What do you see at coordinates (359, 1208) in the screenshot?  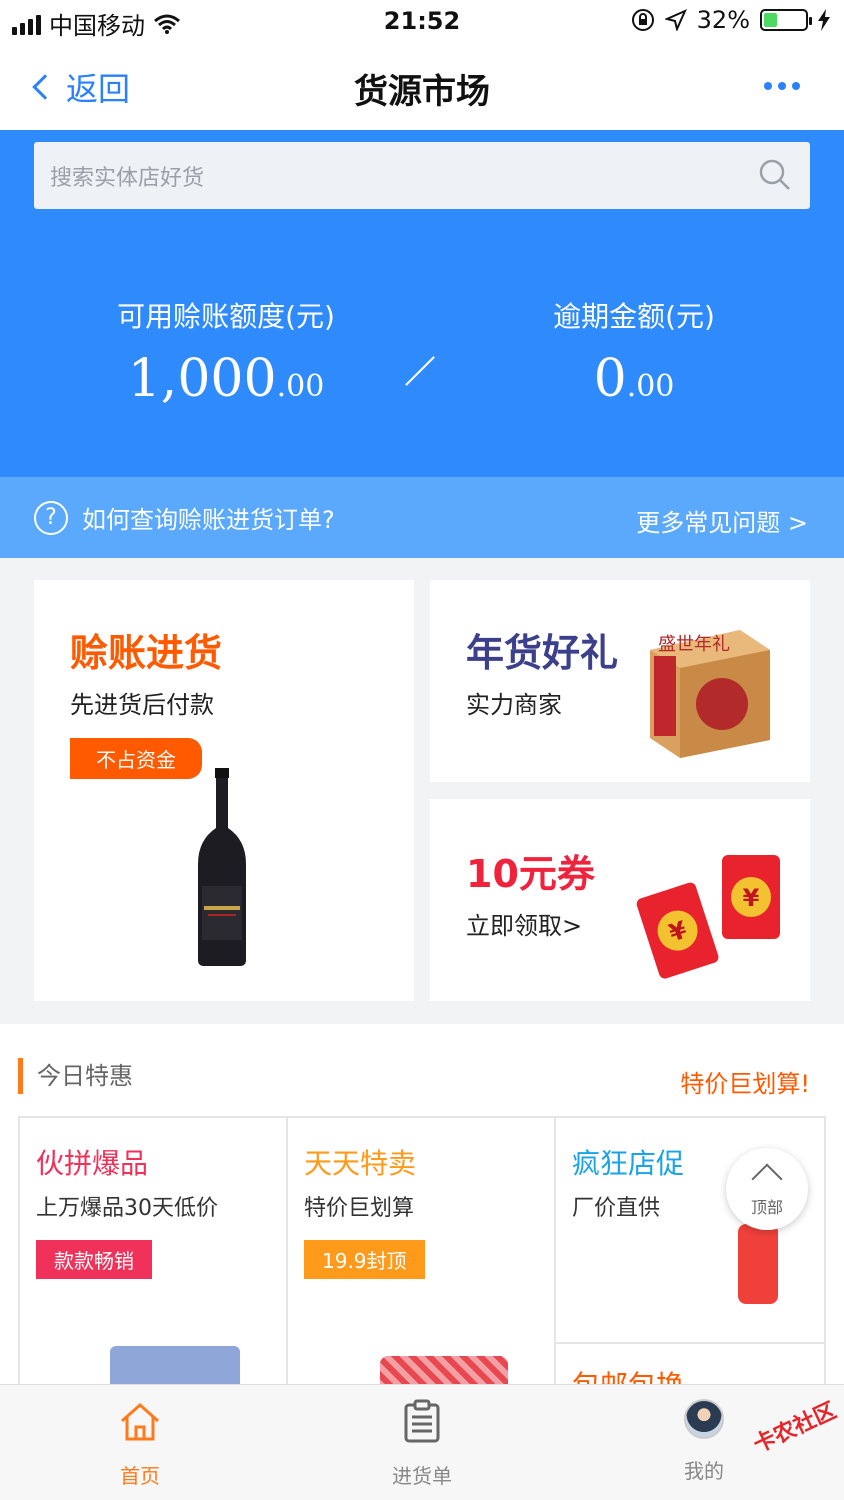 I see `today-cell-subtitle: 特价巨划算` at bounding box center [359, 1208].